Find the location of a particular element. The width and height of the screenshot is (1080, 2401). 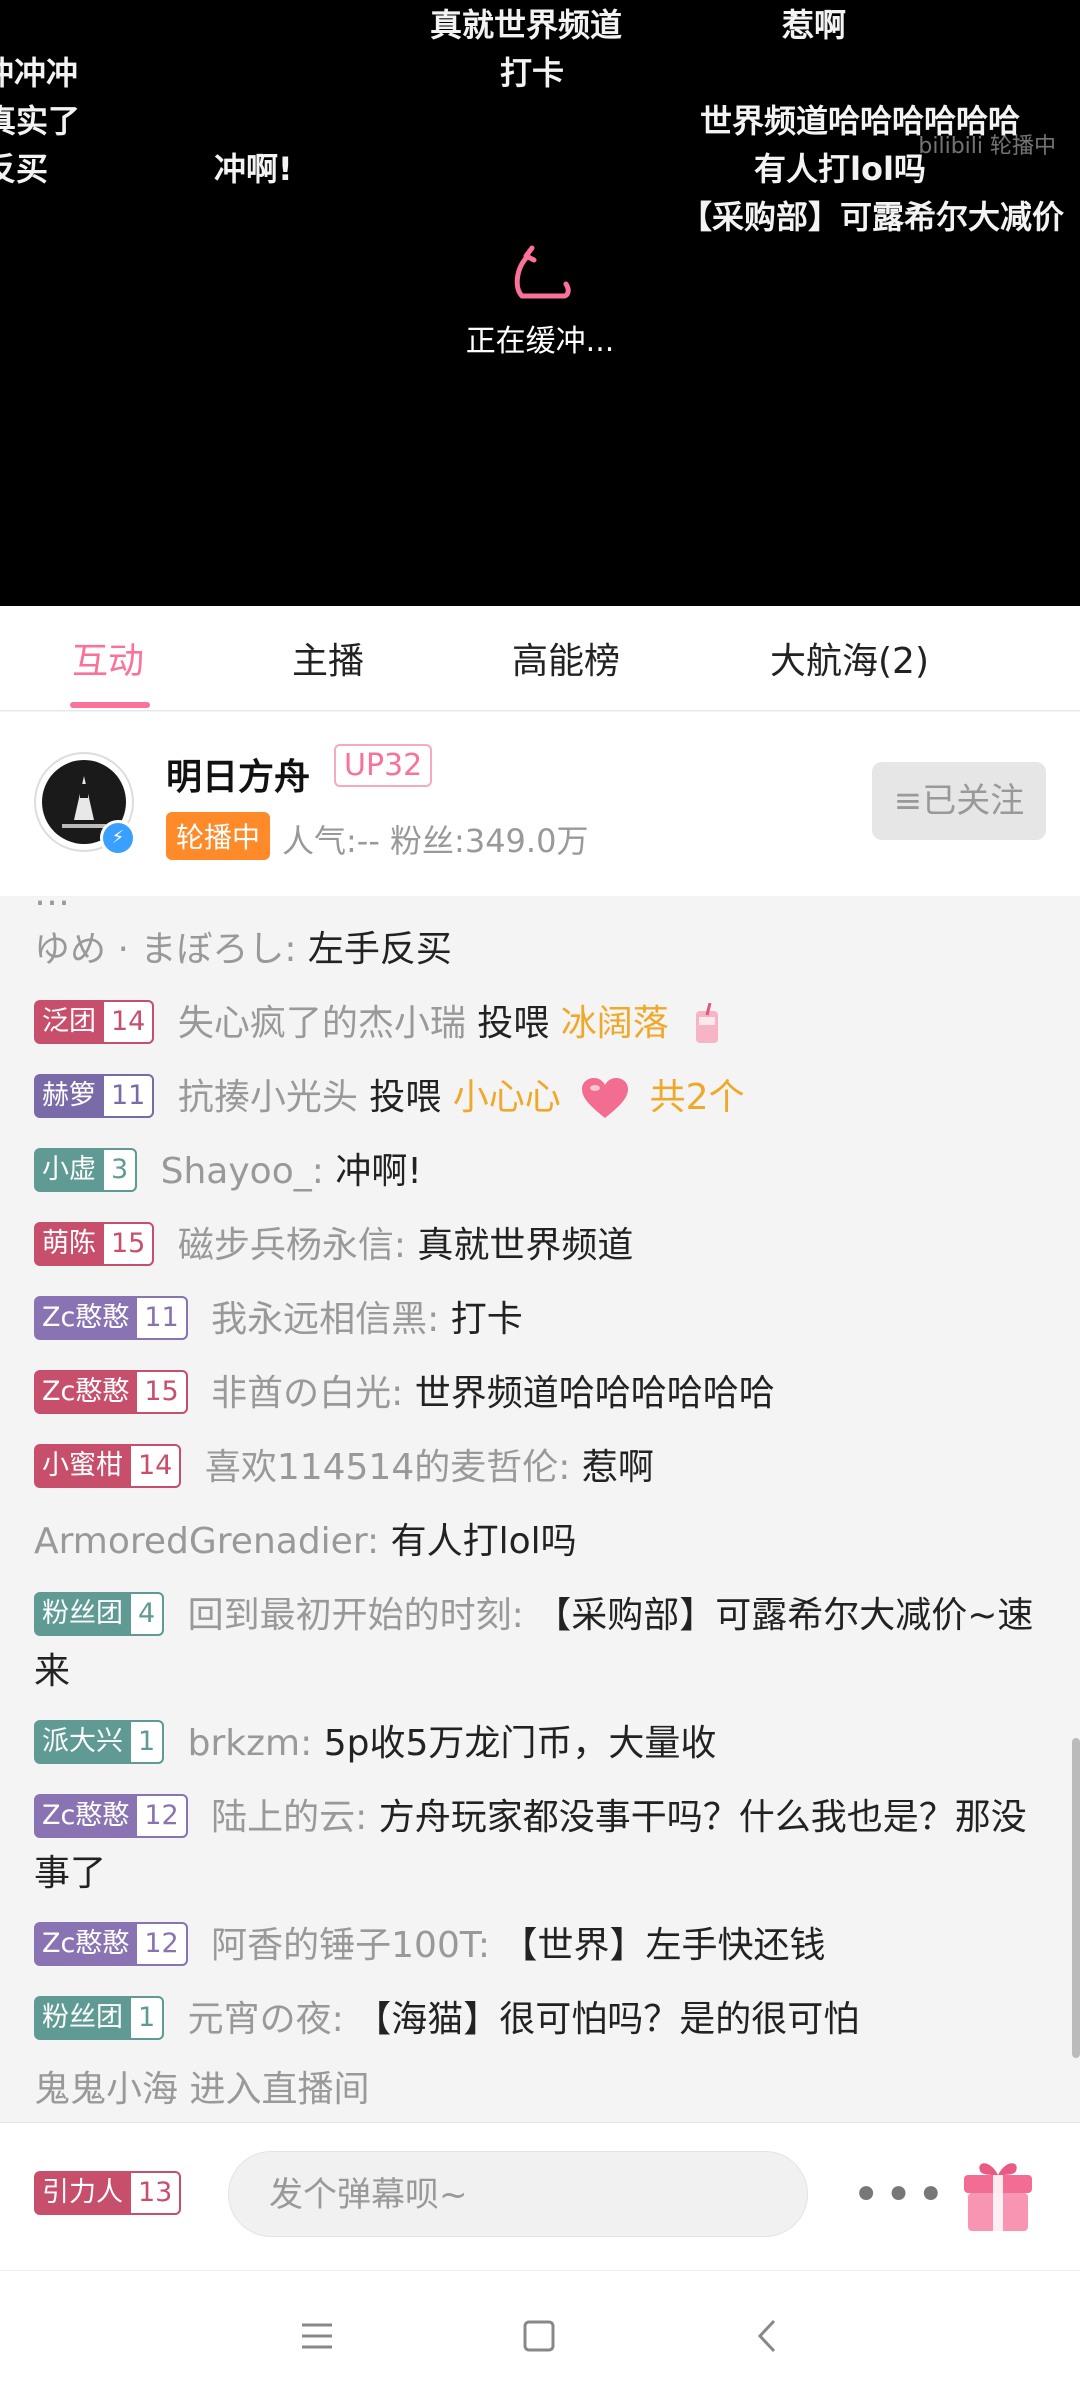

fan-medal: 粉丝团 1 is located at coordinates (99, 2018).